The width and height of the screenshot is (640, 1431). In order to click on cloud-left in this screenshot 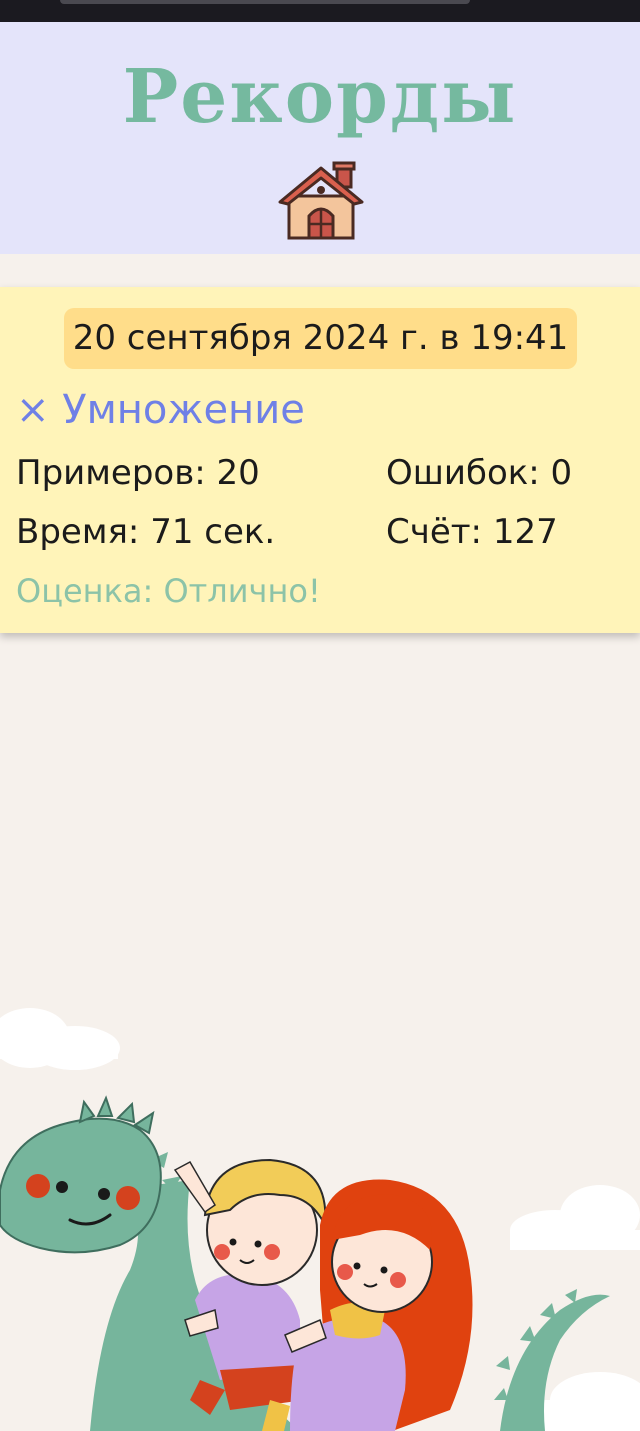, I will do `click(60, 1039)`.